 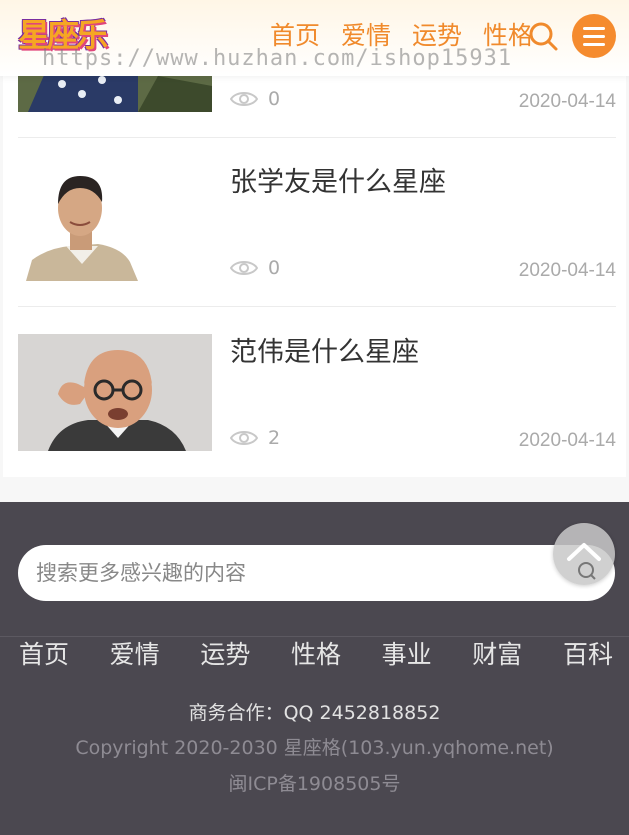 What do you see at coordinates (44, 655) in the screenshot?
I see `footer-nav-home: 首页` at bounding box center [44, 655].